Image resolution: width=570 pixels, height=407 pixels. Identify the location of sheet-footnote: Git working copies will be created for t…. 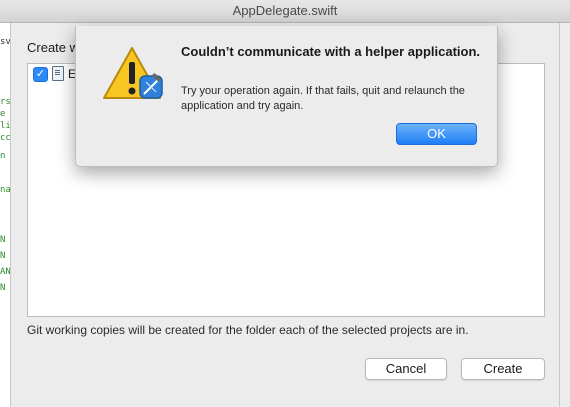
(248, 330).